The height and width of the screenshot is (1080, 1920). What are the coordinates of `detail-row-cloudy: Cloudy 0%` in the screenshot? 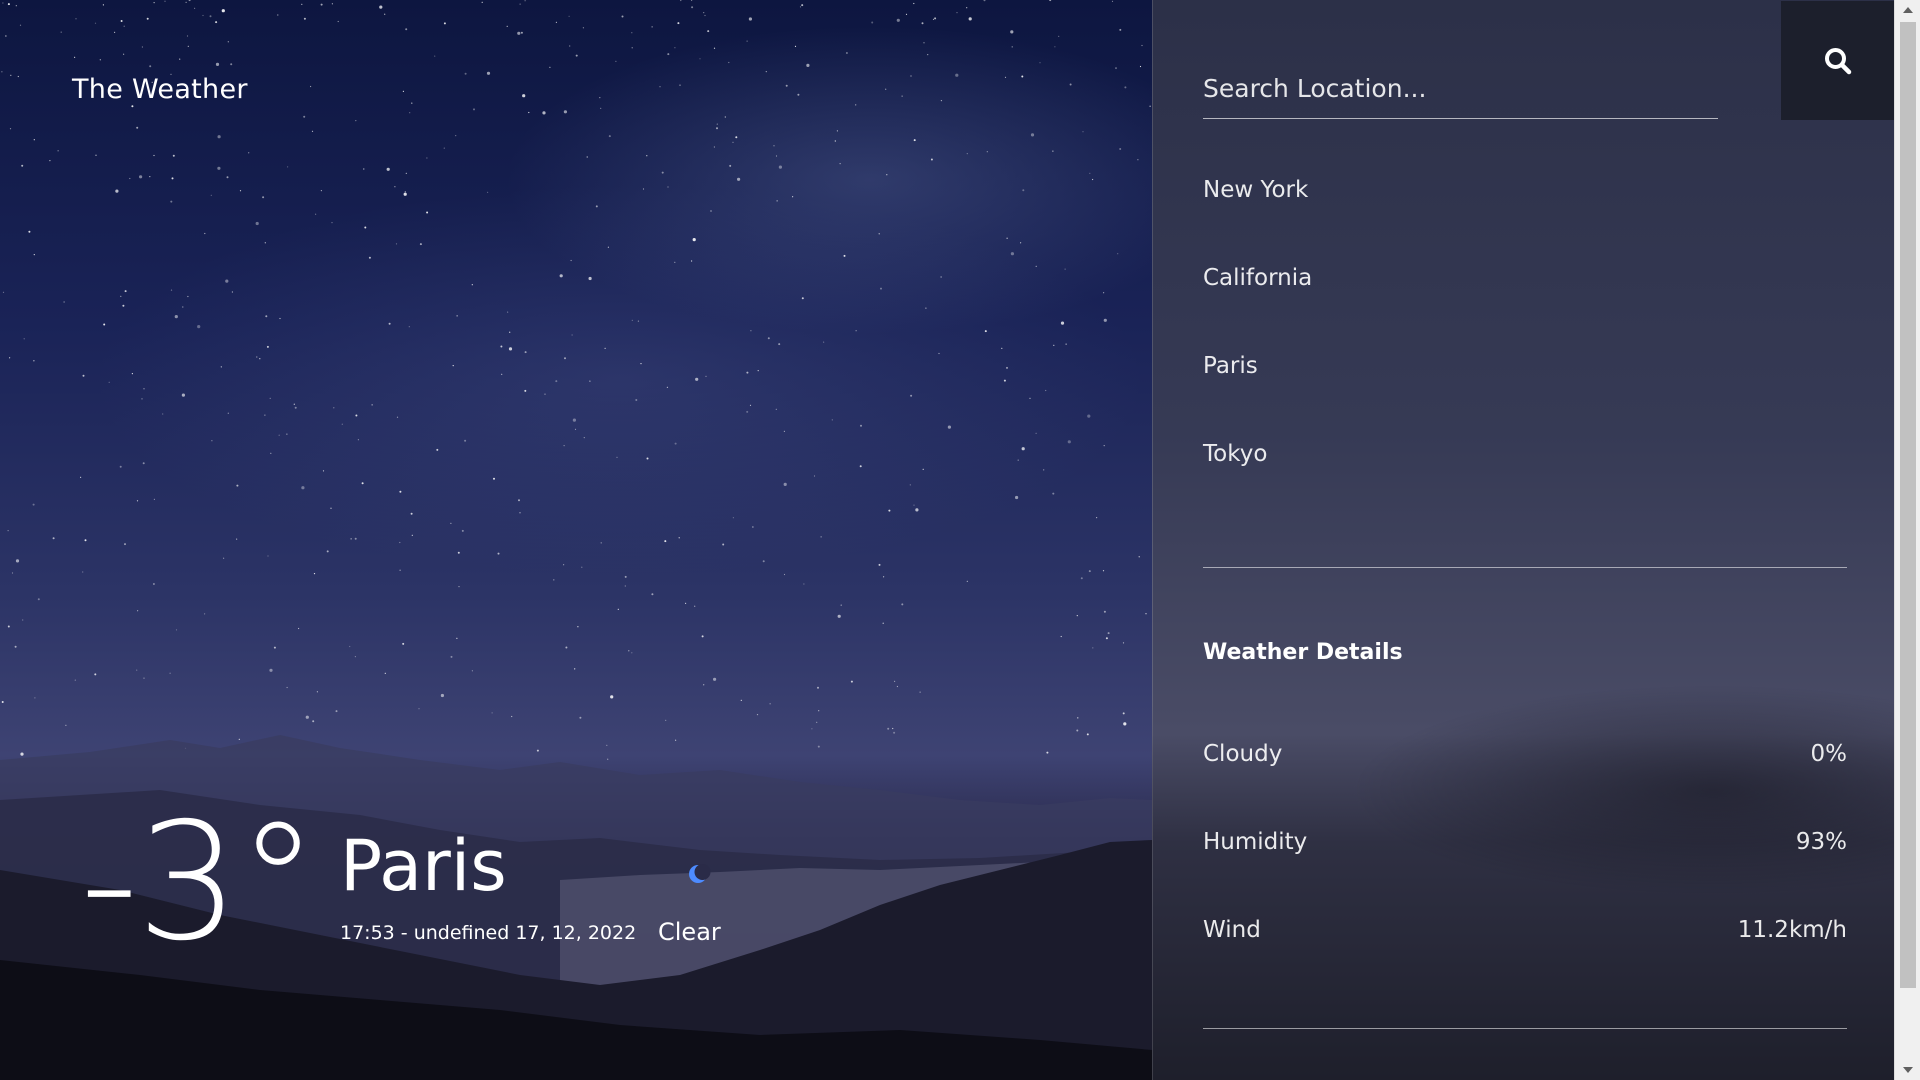 It's located at (1525, 782).